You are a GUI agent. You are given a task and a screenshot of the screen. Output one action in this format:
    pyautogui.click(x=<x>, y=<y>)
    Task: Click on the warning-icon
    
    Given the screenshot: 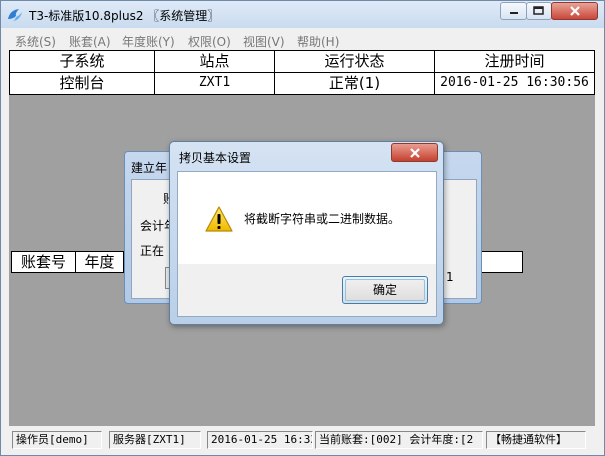 What is the action you would take?
    pyautogui.click(x=219, y=219)
    